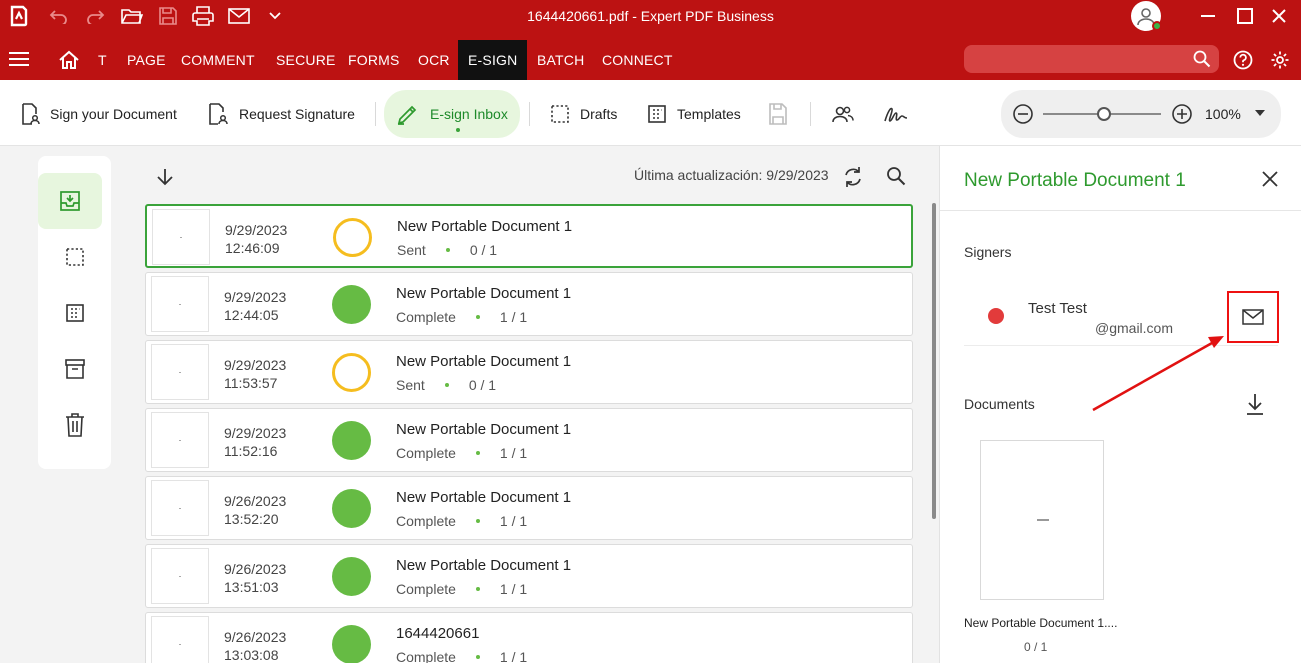 The image size is (1301, 663). I want to click on templates-icon, so click(657, 114).